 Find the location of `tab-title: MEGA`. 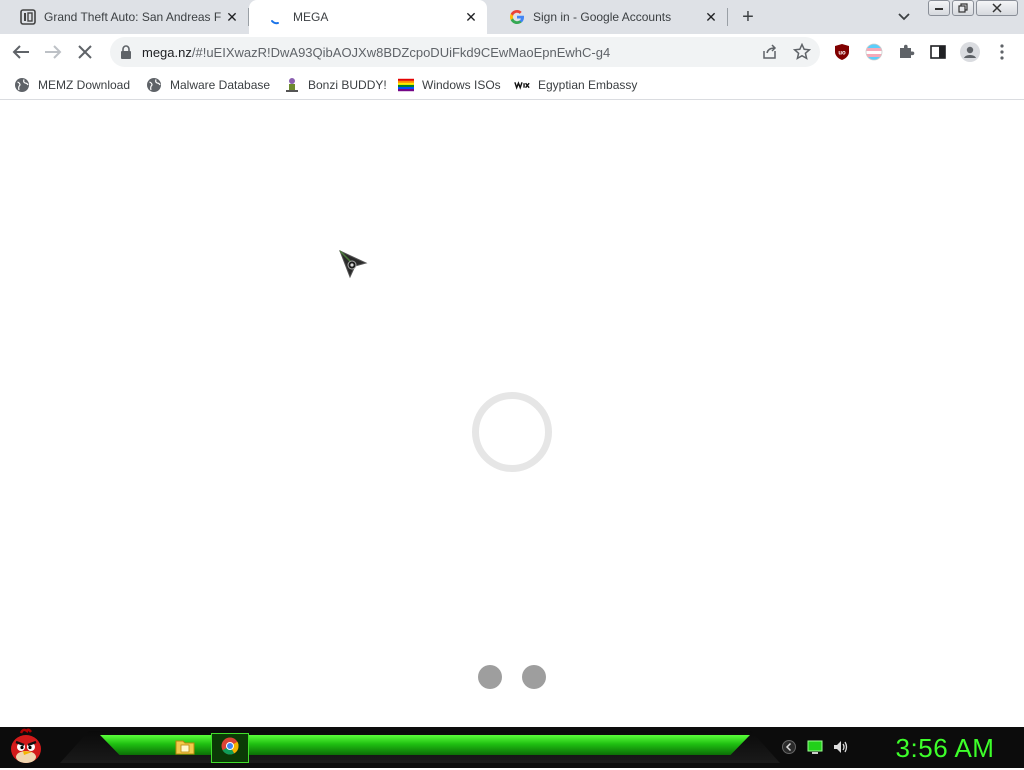

tab-title: MEGA is located at coordinates (311, 17).